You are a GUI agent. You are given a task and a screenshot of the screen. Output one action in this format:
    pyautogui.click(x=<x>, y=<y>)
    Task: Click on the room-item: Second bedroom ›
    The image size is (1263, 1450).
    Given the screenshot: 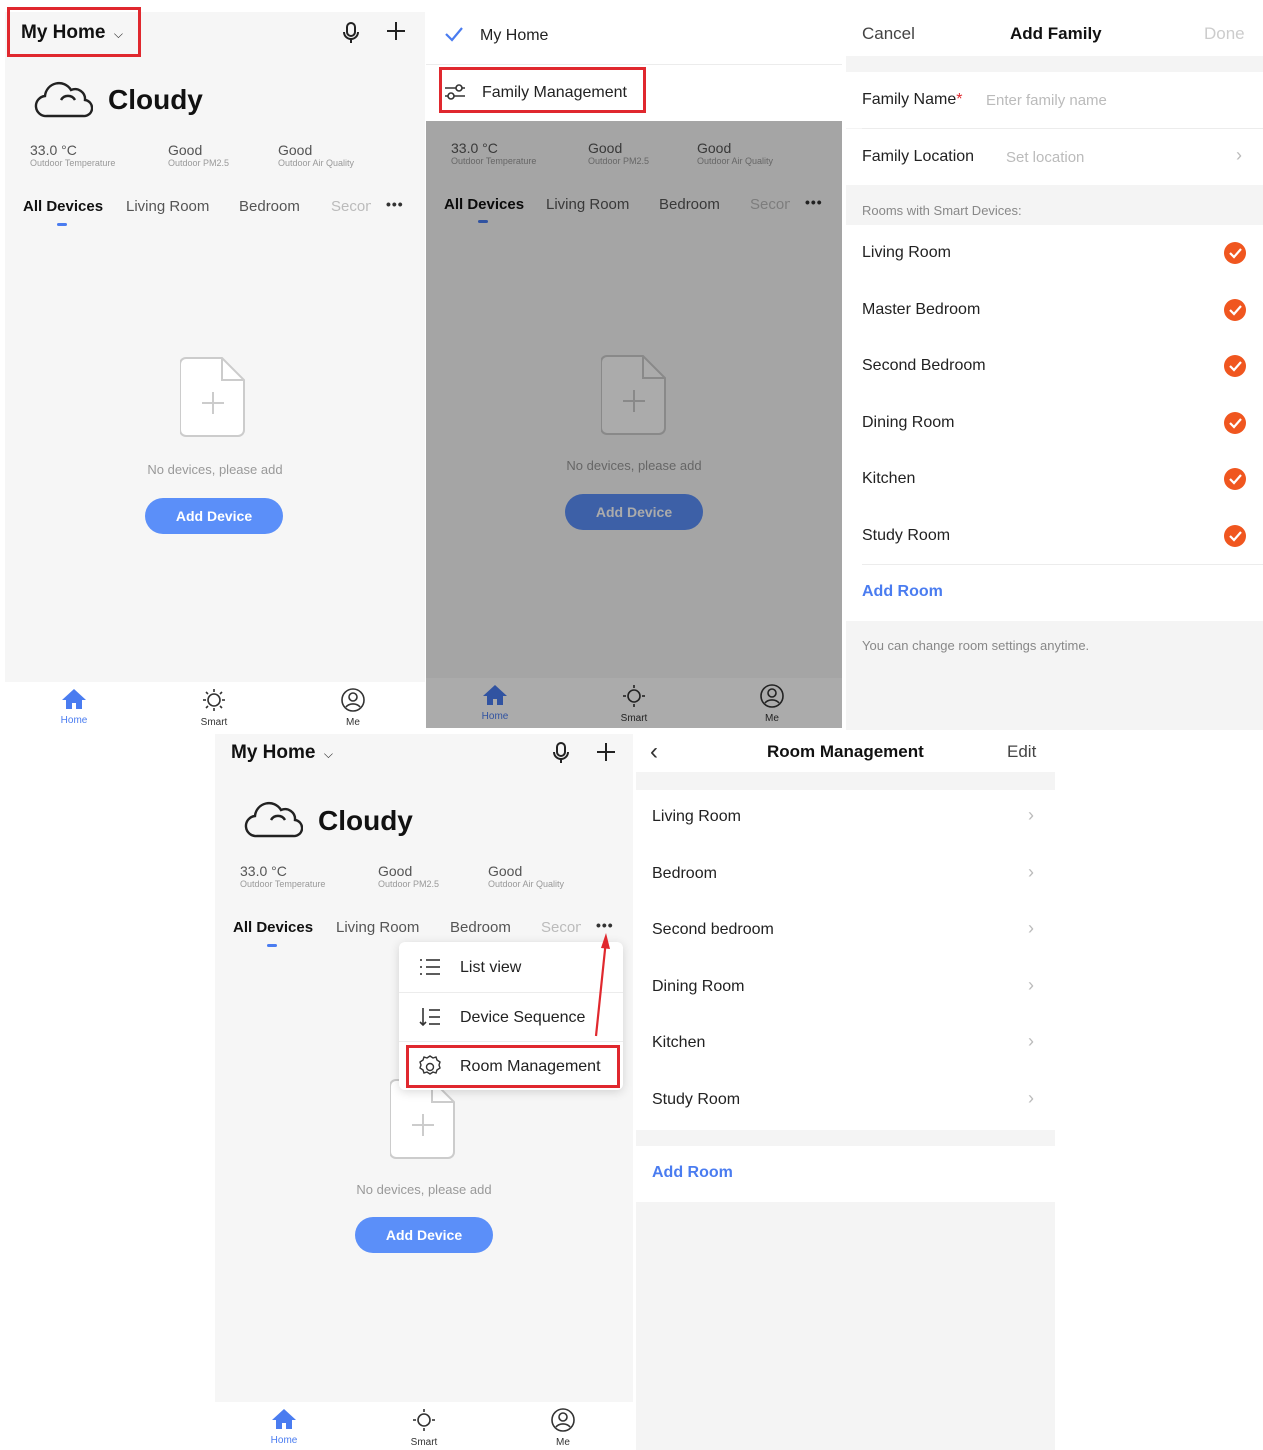 What is the action you would take?
    pyautogui.click(x=845, y=931)
    